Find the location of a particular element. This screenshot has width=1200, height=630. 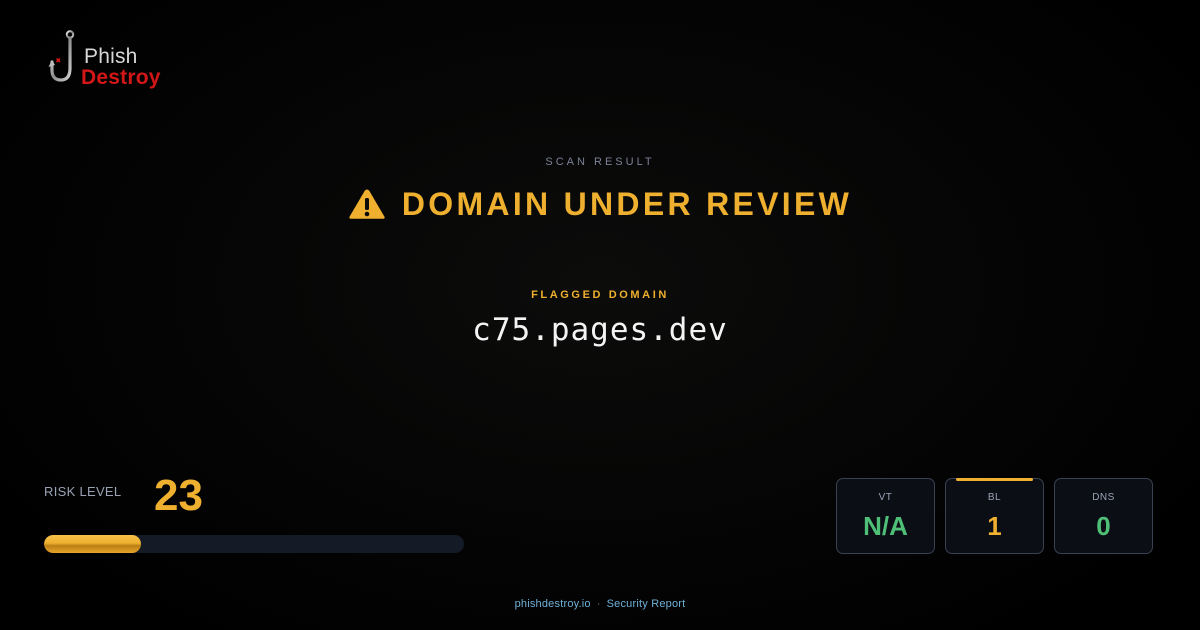

risk-progress-bar is located at coordinates (254, 544).